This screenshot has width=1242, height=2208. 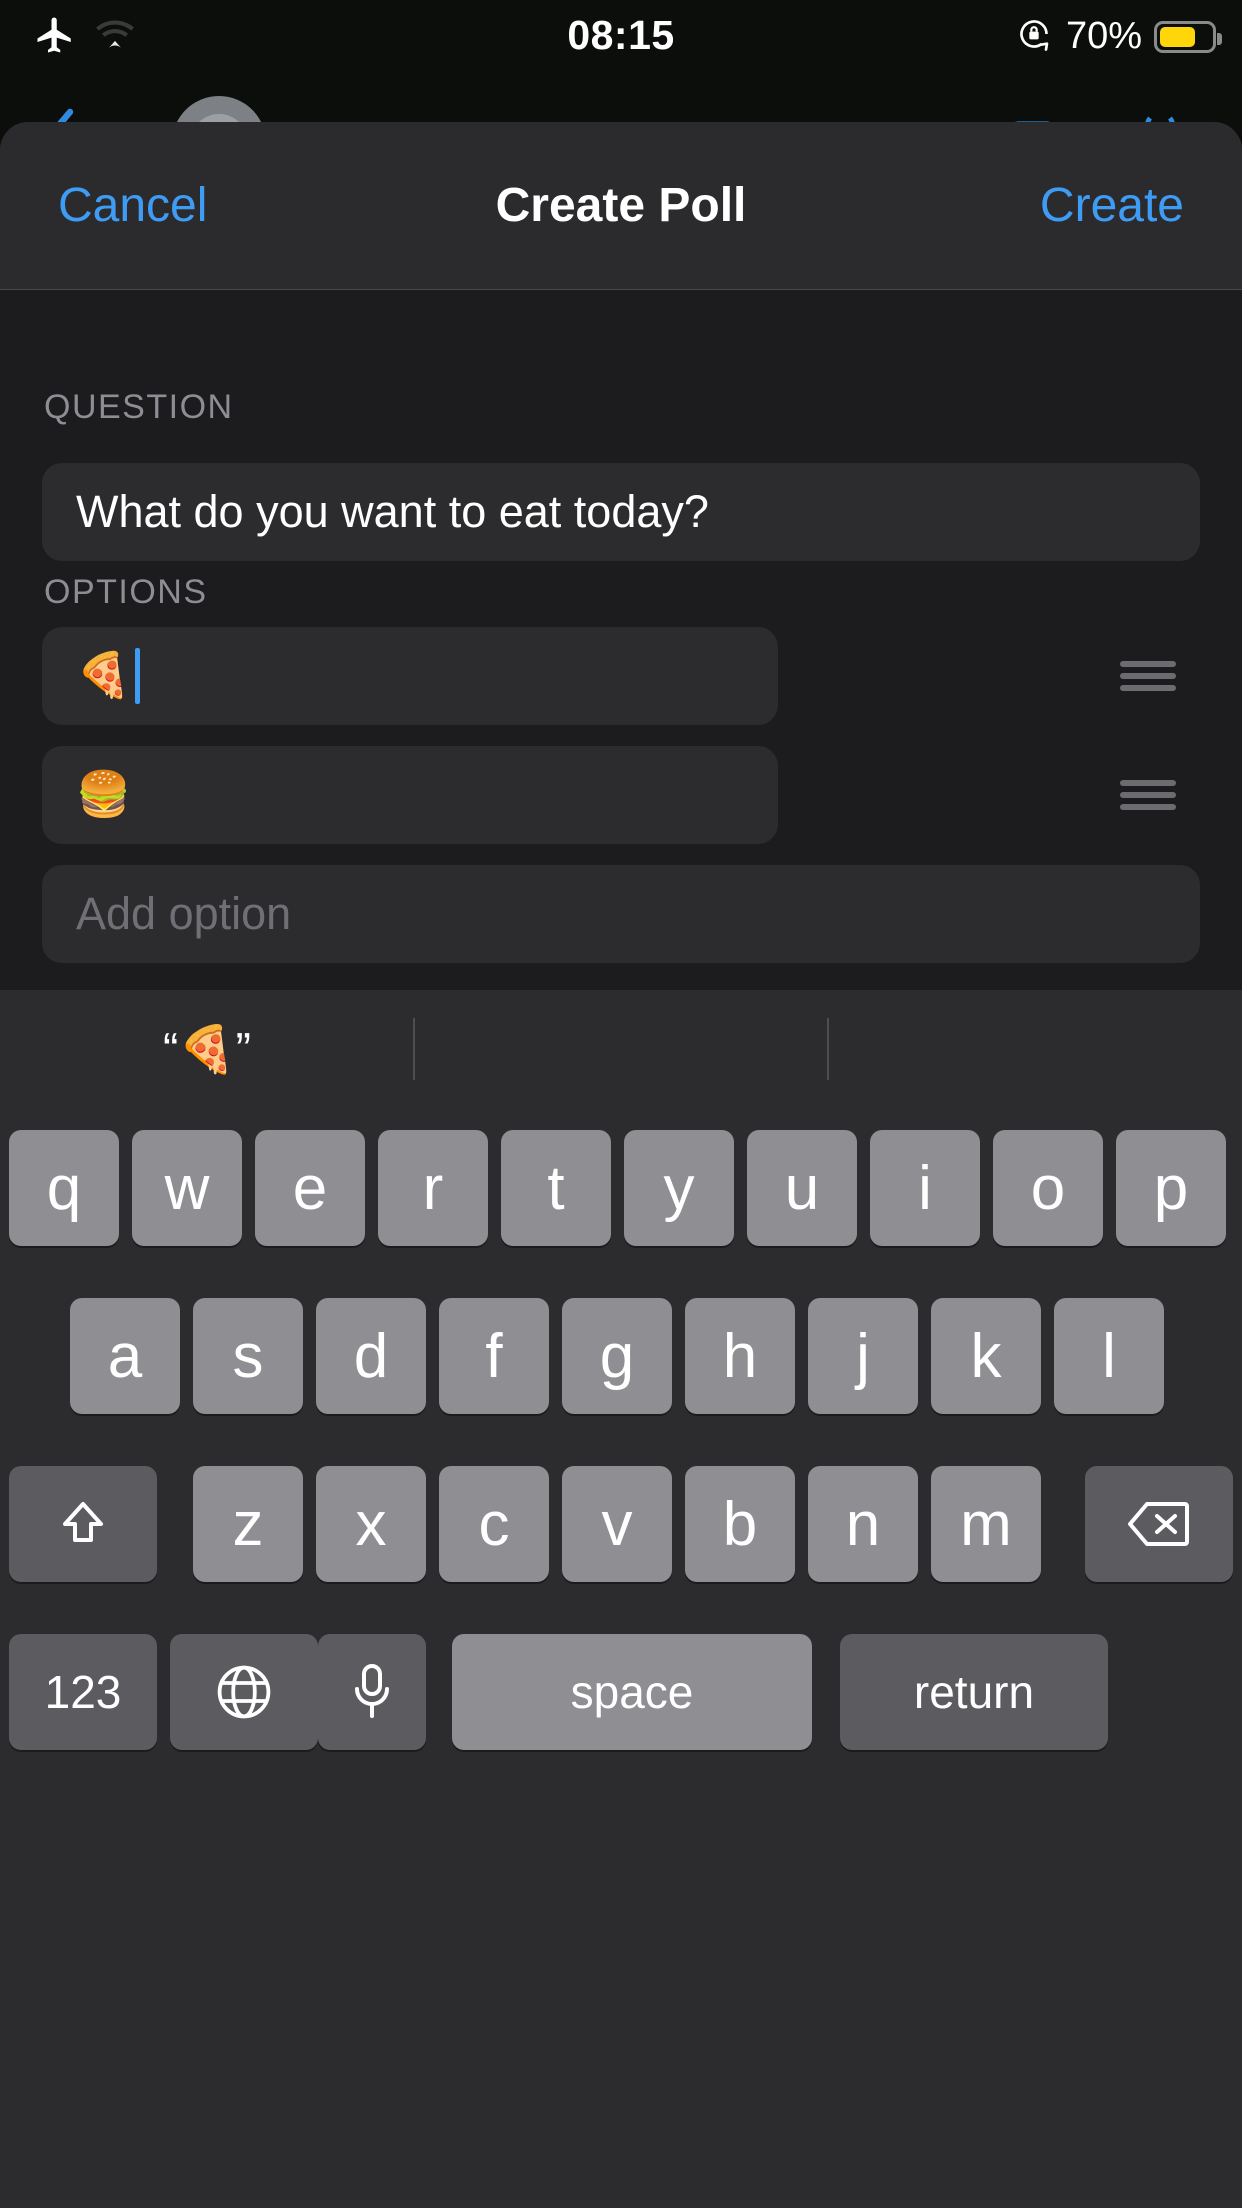 I want to click on key-label: y, so click(x=679, y=1188).